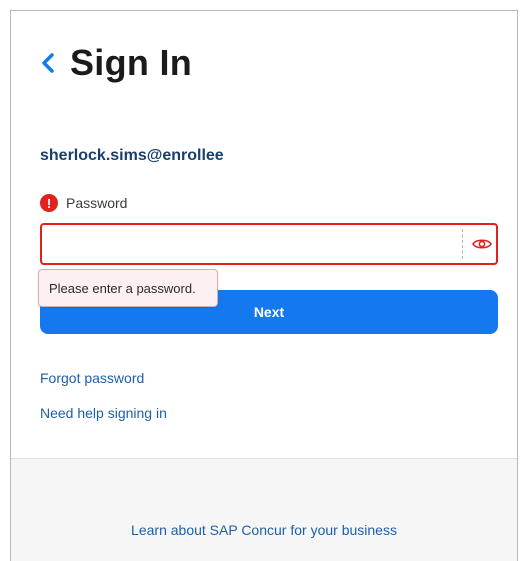 This screenshot has width=528, height=561. Describe the element at coordinates (251, 244) in the screenshot. I see `password-input` at that location.